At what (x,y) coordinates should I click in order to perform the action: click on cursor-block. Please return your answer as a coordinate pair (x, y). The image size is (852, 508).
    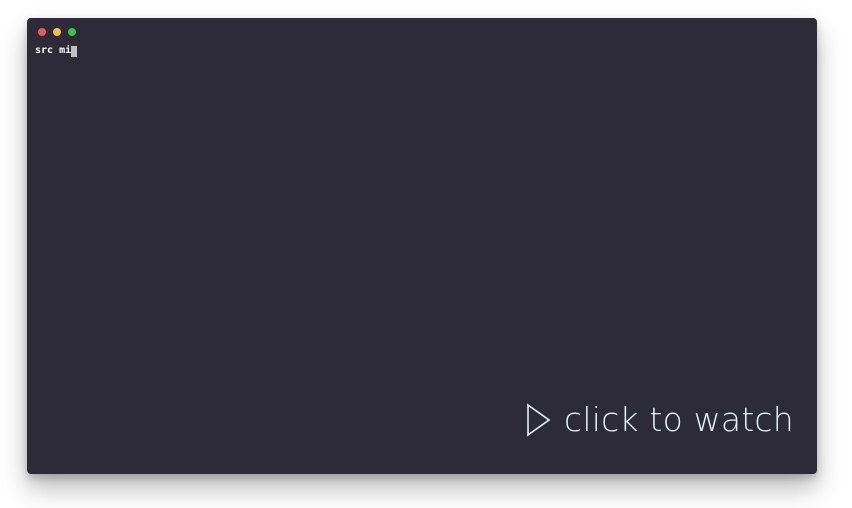
    Looking at the image, I should click on (74, 51).